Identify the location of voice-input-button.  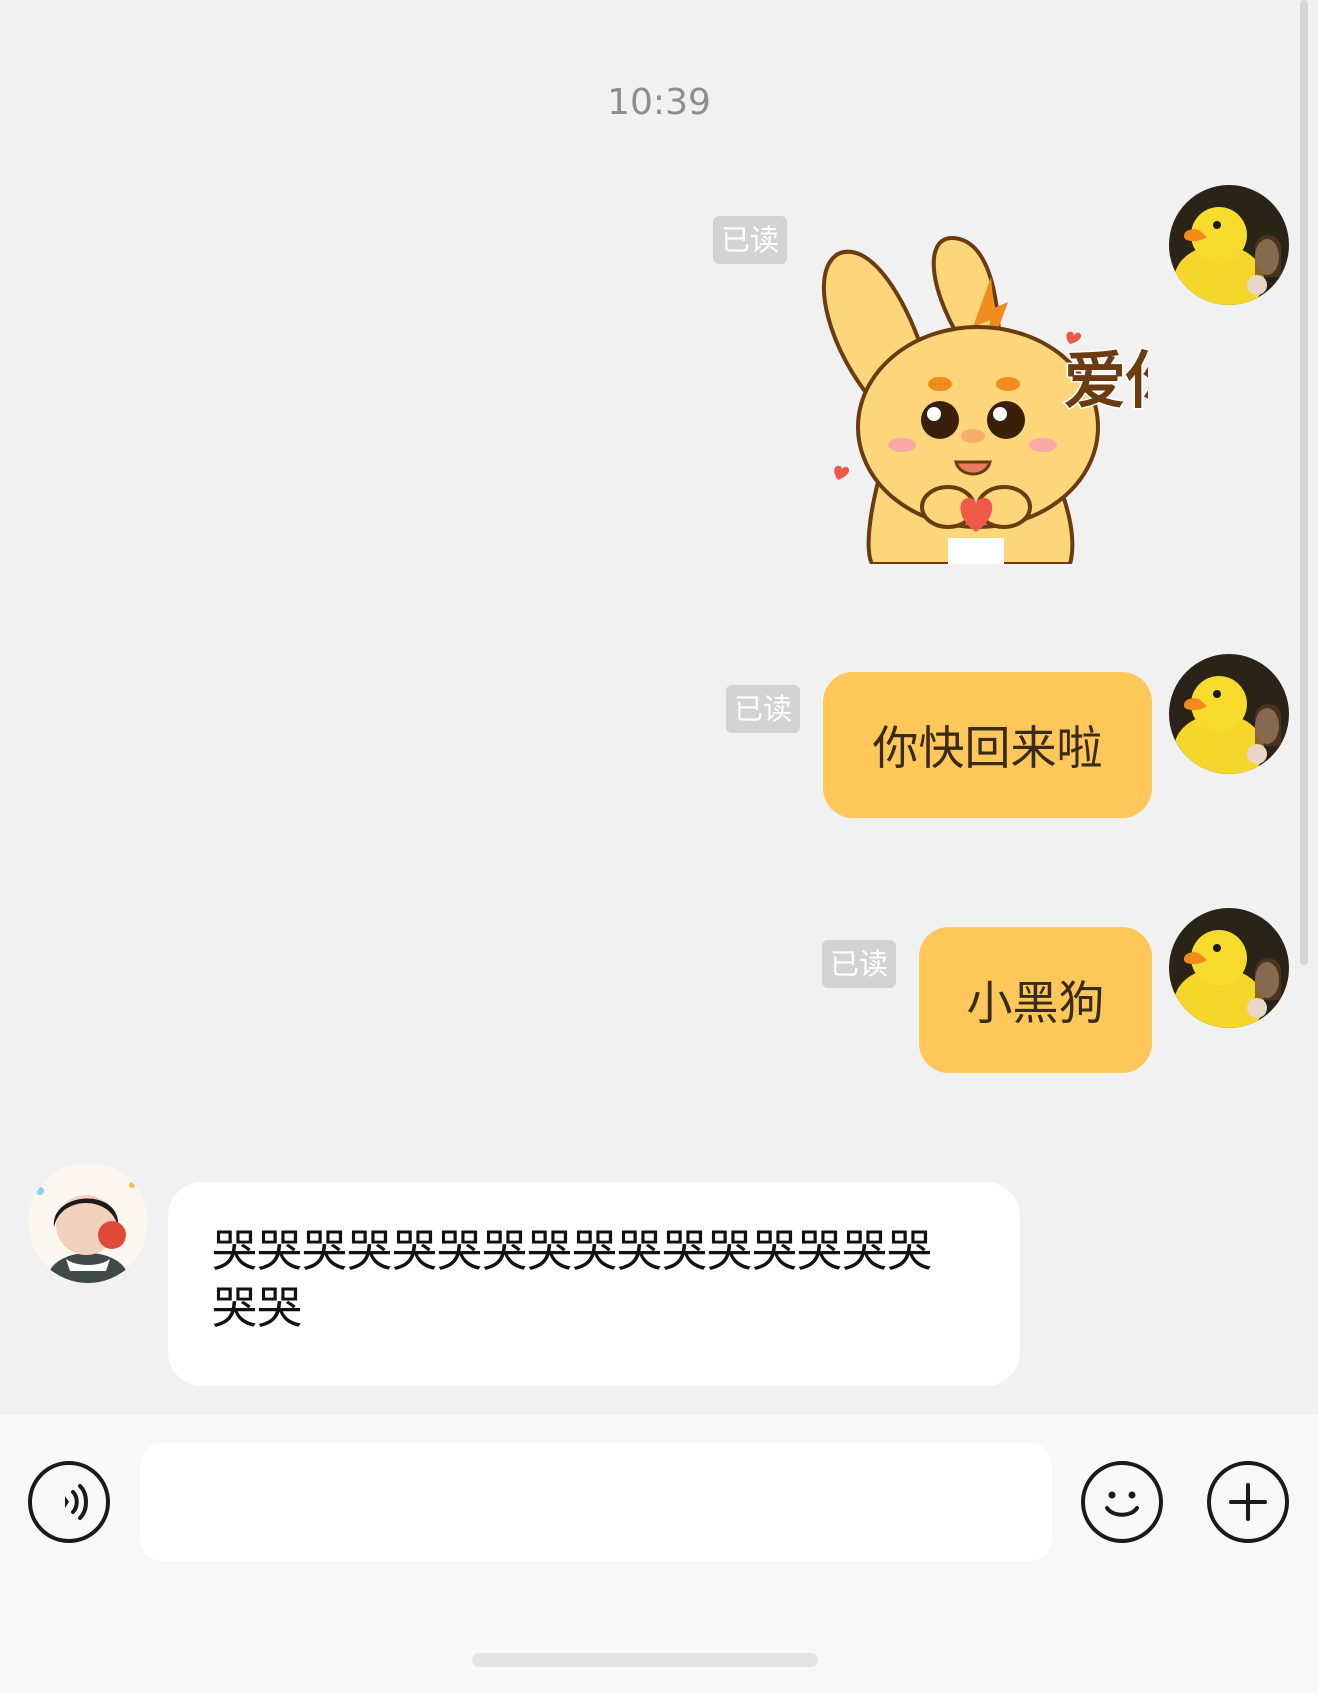
(69, 1502).